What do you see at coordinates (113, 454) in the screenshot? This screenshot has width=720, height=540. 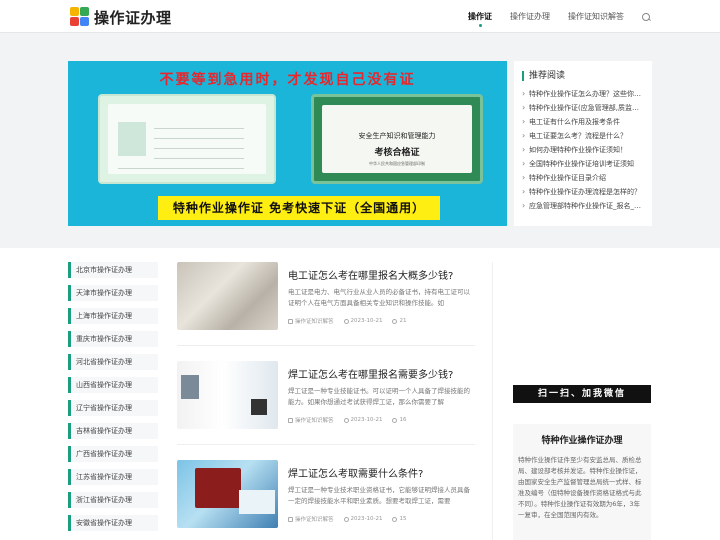 I see `sidebar-item-region: 广西省操作证办理` at bounding box center [113, 454].